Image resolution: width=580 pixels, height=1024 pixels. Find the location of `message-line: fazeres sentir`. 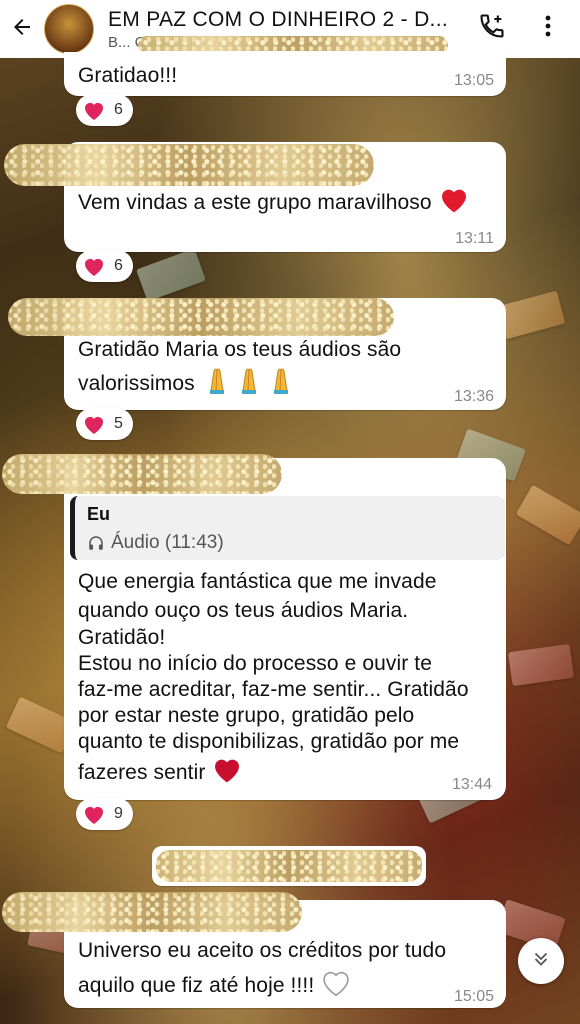

message-line: fazeres sentir is located at coordinates (160, 773).